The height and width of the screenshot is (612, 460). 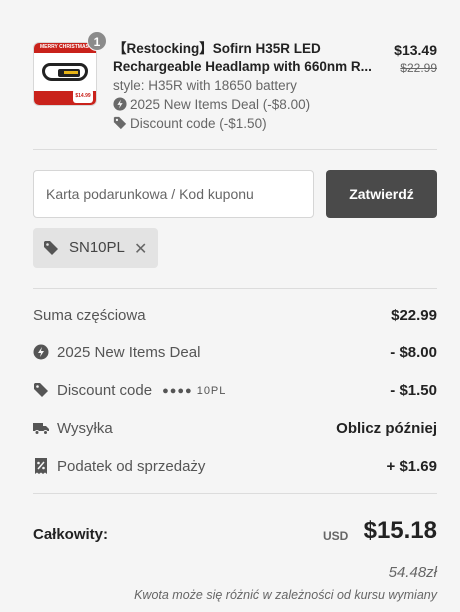 What do you see at coordinates (129, 352) in the screenshot?
I see `deal-label: 2025 New Items Deal` at bounding box center [129, 352].